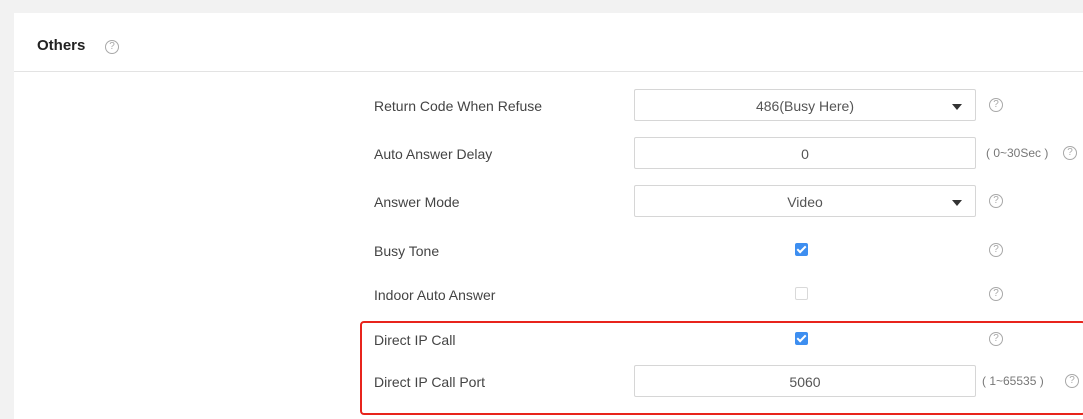 This screenshot has height=419, width=1083. What do you see at coordinates (458, 106) in the screenshot?
I see `return-code-label: Return Code When Refuse` at bounding box center [458, 106].